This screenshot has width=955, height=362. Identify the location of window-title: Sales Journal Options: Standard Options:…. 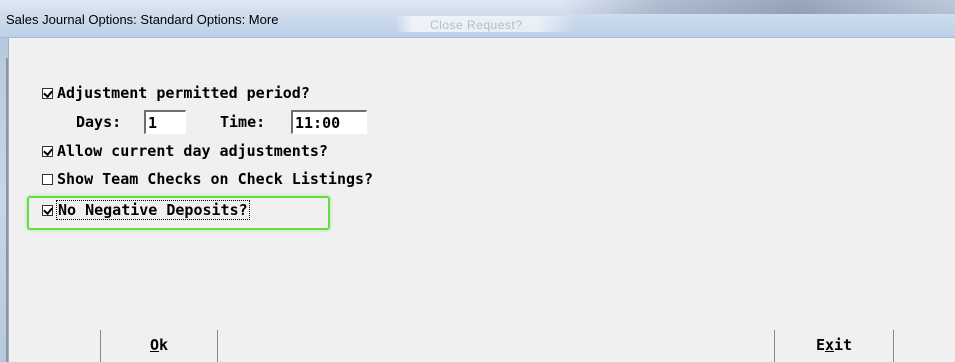
(142, 19).